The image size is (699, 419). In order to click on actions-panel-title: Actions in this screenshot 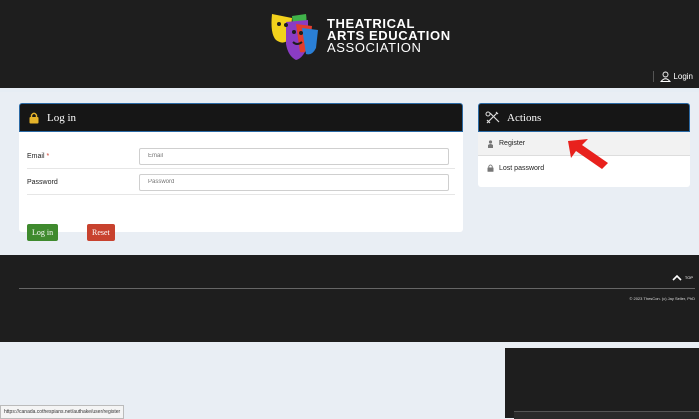, I will do `click(524, 117)`.